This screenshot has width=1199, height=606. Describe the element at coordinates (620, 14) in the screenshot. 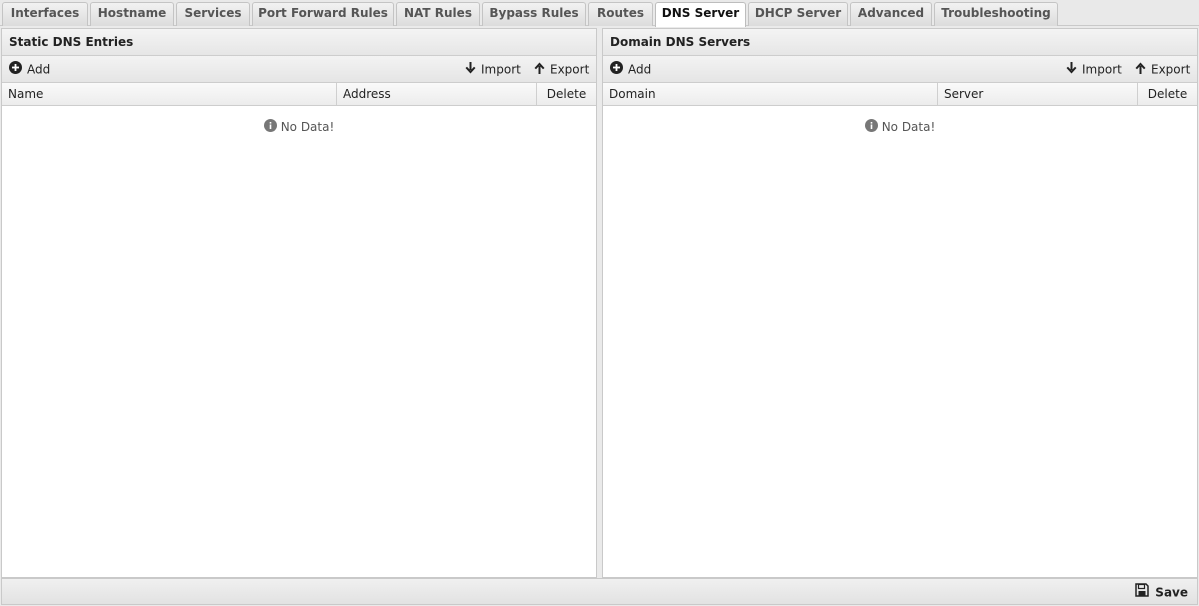

I see `tab-routes: Routes` at that location.